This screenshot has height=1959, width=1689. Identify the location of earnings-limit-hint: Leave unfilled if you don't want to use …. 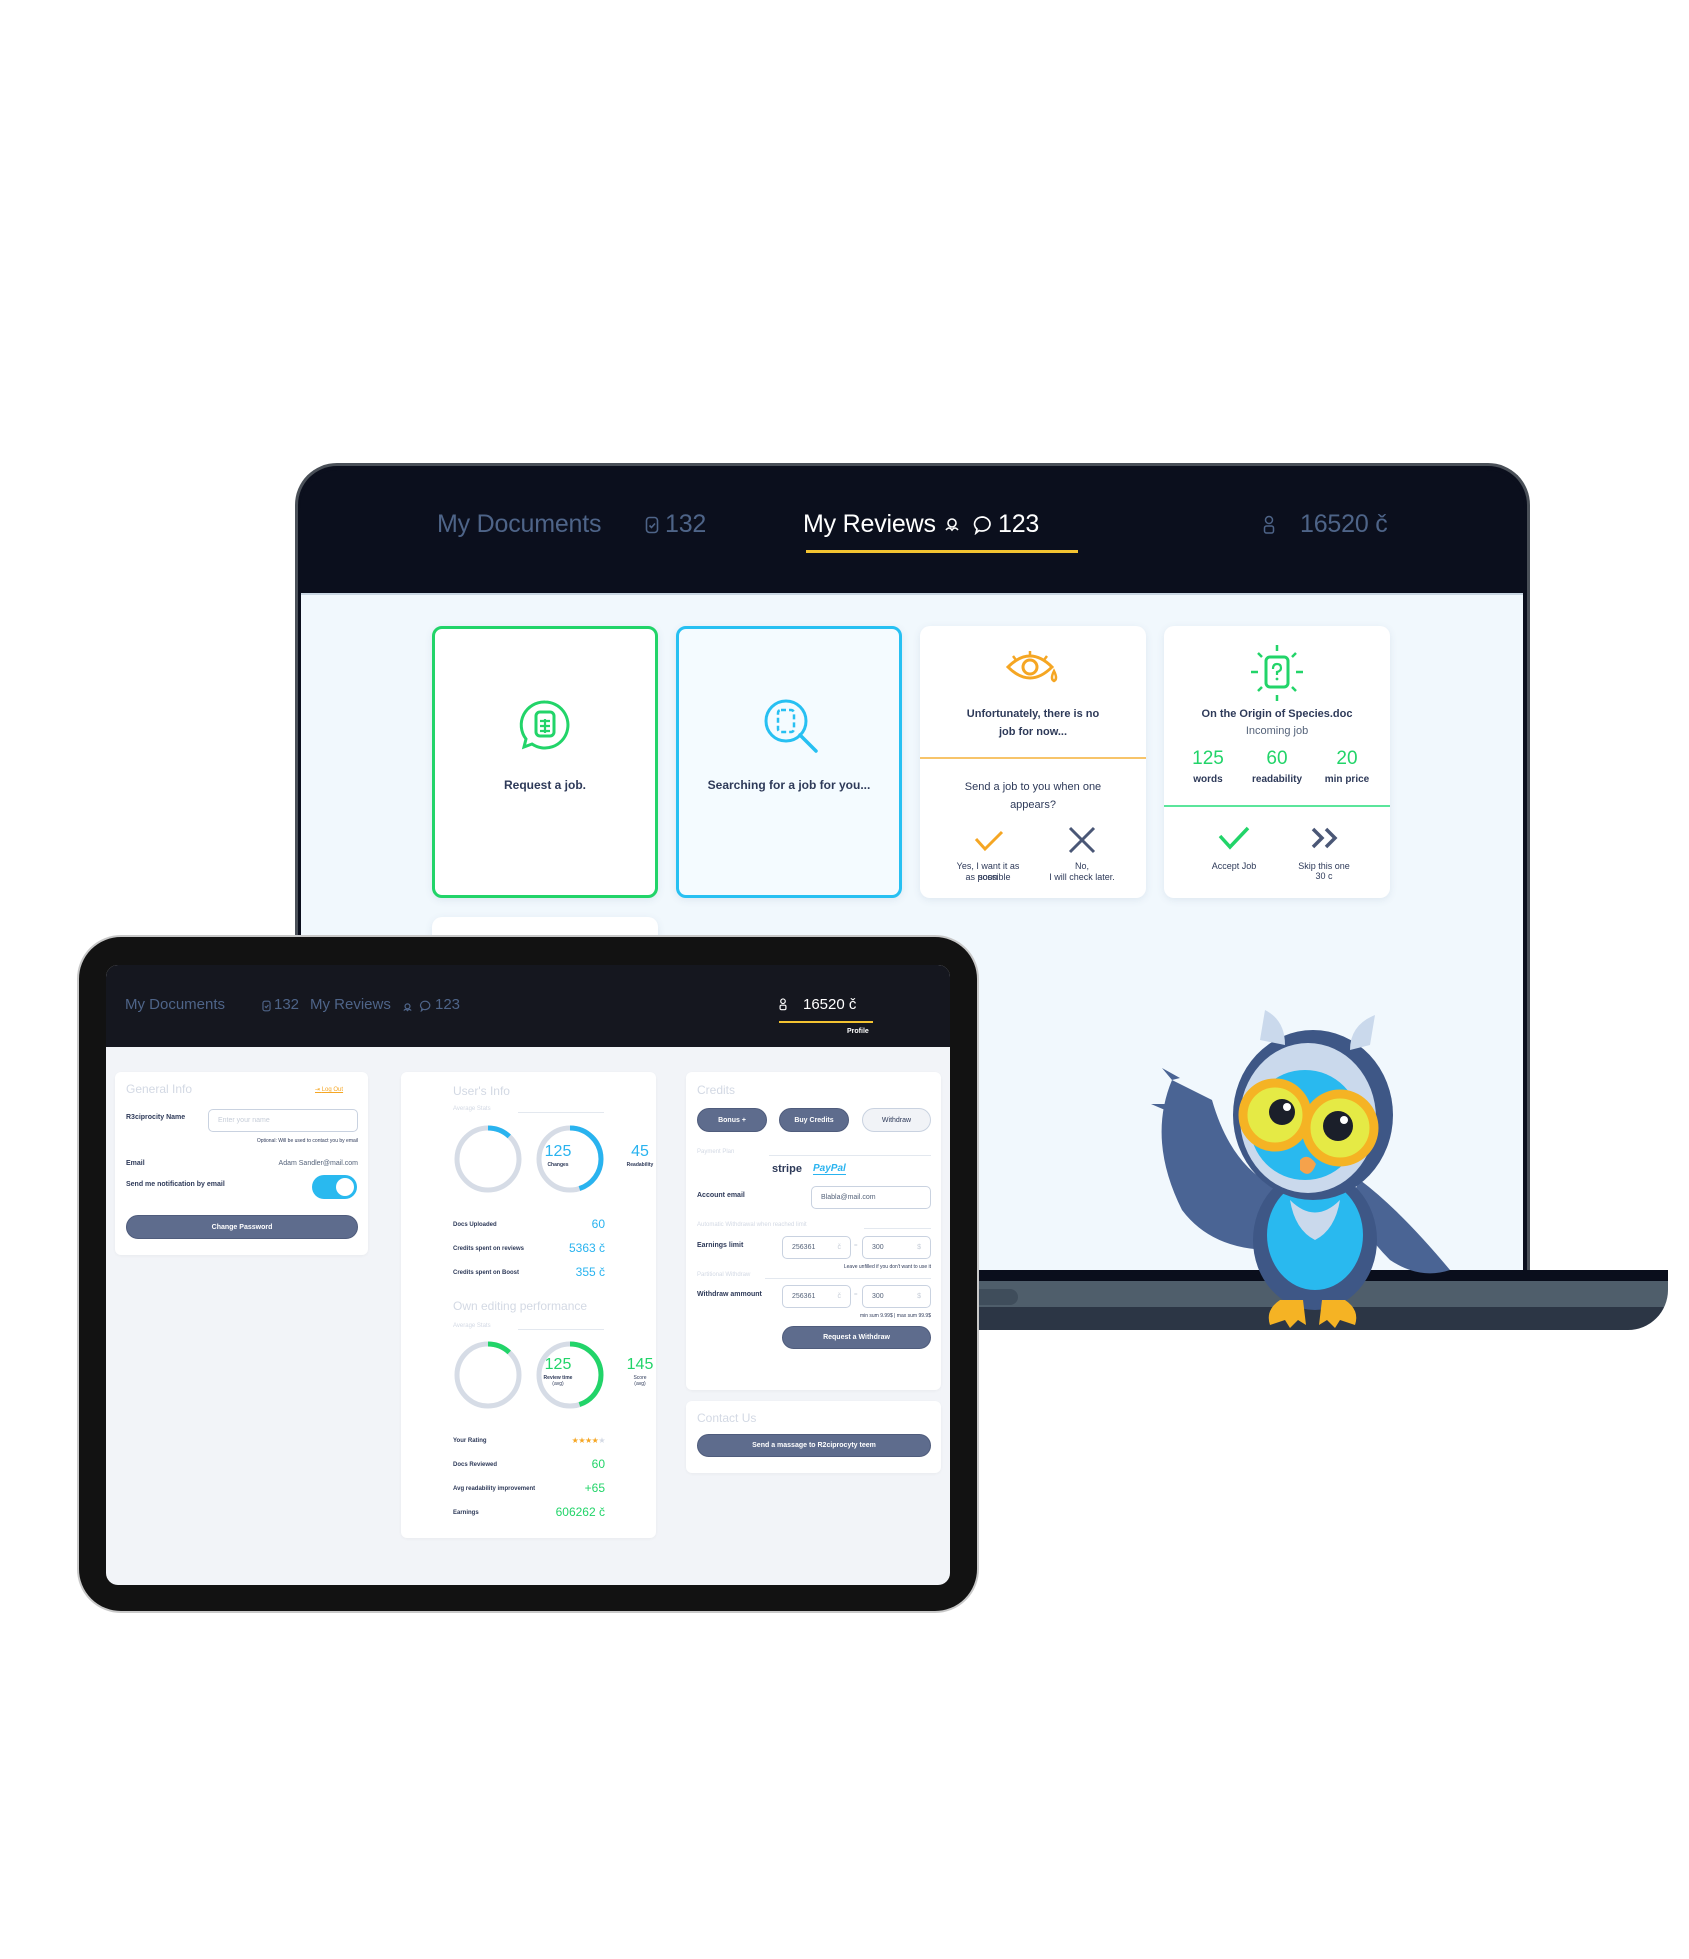
(887, 1267).